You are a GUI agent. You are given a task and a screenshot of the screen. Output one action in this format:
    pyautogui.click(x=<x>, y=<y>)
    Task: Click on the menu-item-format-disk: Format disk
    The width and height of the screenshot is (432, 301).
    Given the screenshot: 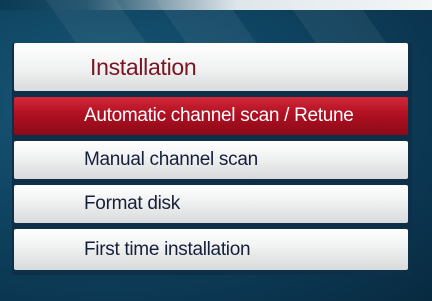 What is the action you would take?
    pyautogui.click(x=211, y=204)
    